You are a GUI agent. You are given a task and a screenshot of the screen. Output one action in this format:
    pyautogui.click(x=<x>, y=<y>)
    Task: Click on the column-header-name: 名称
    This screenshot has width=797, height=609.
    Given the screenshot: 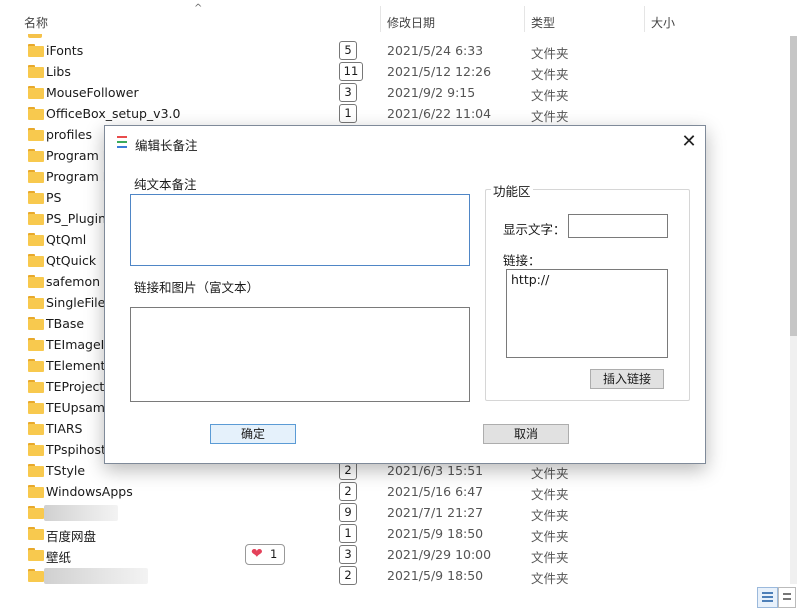 What is the action you would take?
    pyautogui.click(x=36, y=22)
    